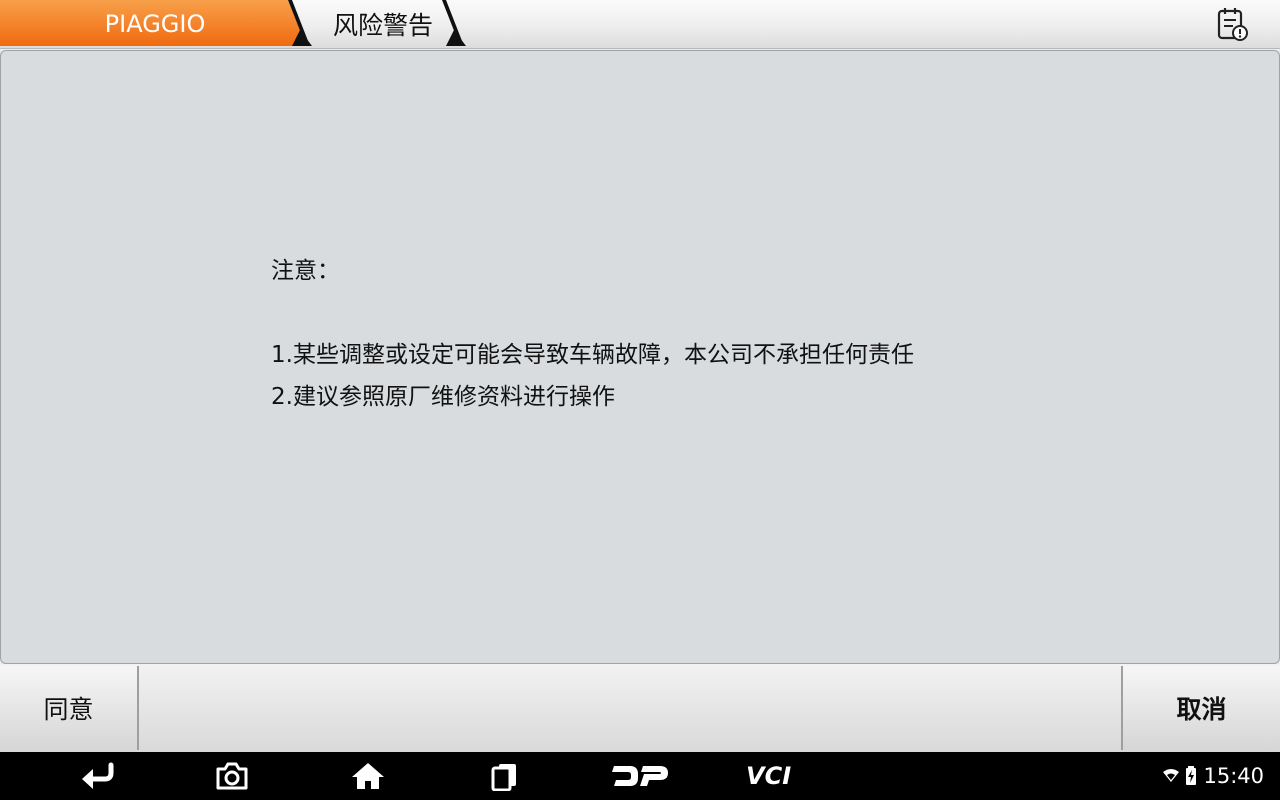 The height and width of the screenshot is (800, 1280). I want to click on vci-icon: VCI, so click(768, 776).